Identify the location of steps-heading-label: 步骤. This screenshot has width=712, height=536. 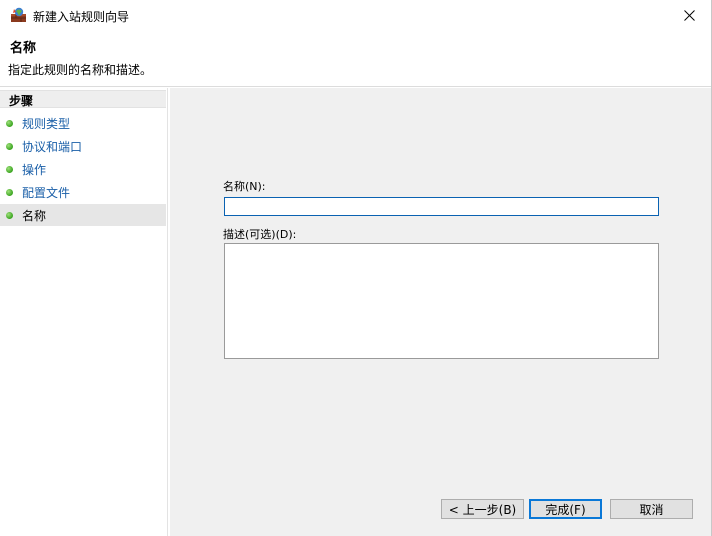
(21, 101).